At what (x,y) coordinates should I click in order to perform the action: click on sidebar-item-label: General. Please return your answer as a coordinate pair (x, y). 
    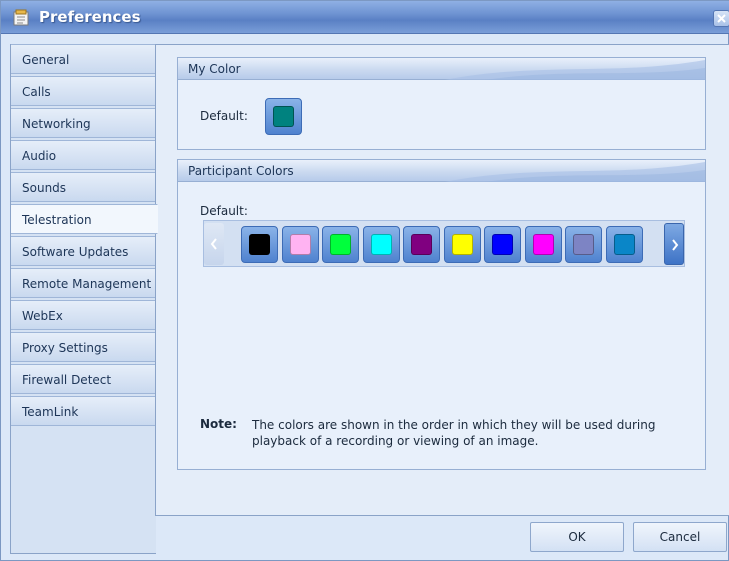
    Looking at the image, I should click on (46, 60).